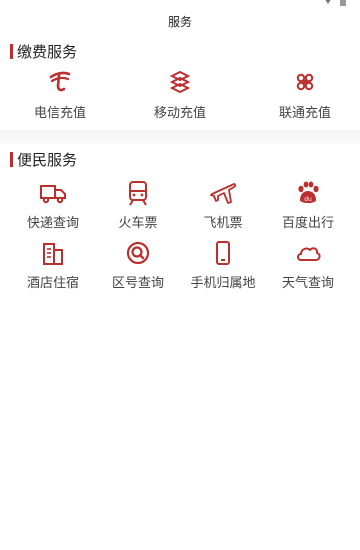 The height and width of the screenshot is (550, 360). I want to click on weather-label: 天气查询, so click(307, 283).